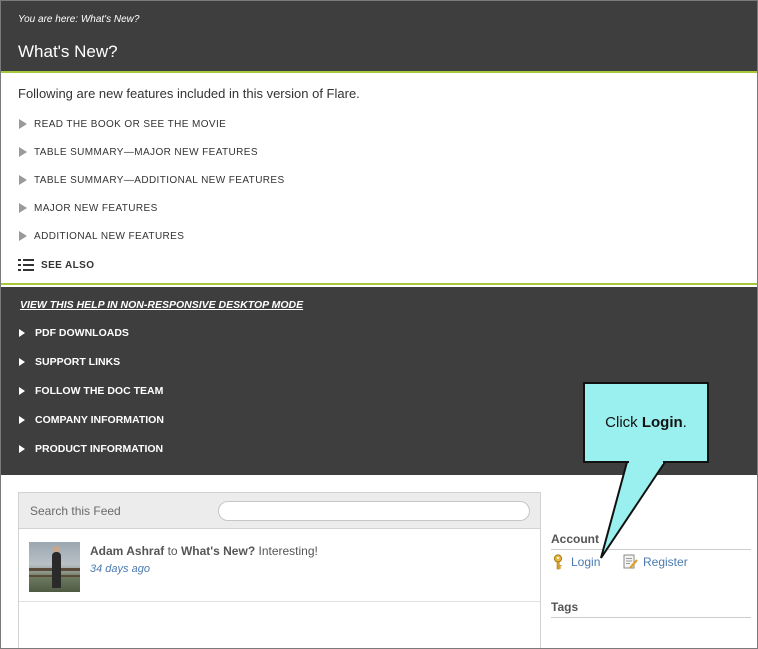  I want to click on toggler-additional-new-features: Additional New Features, so click(101, 236).